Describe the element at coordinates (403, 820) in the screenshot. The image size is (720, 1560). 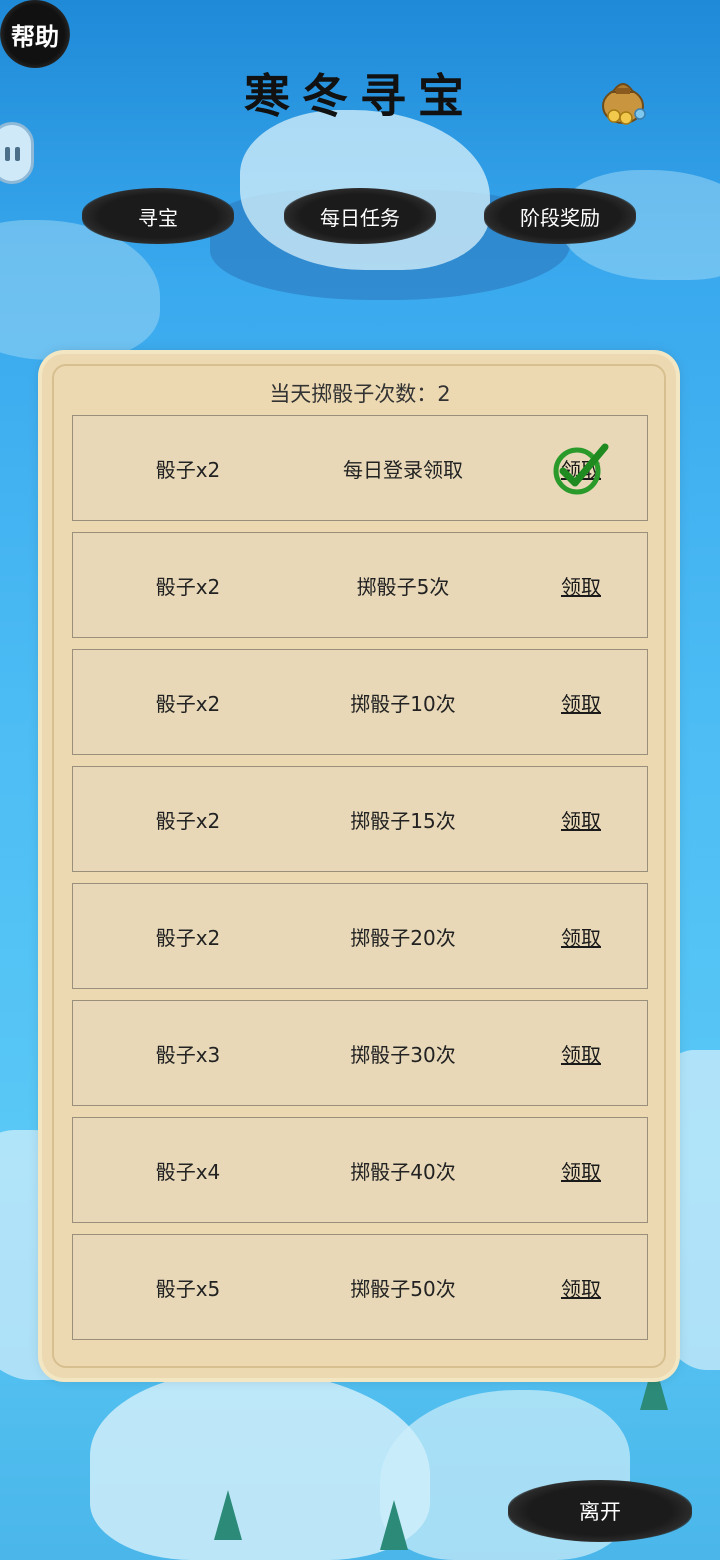
I see `task-condition: 掷骰子15次` at that location.